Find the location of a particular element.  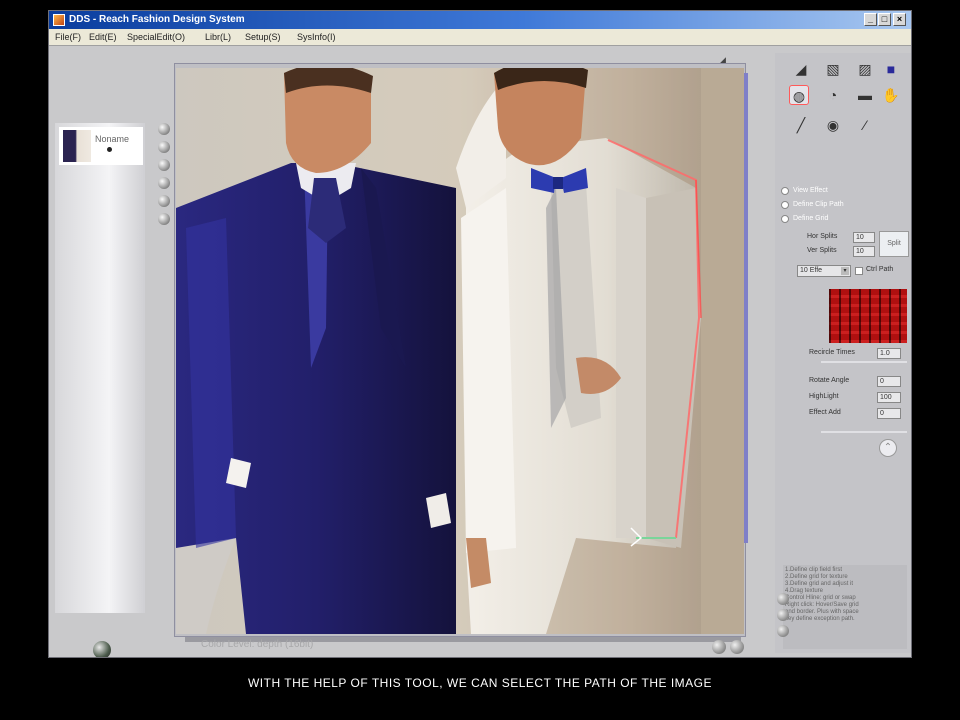

thumbnail-label: Noname is located at coordinates (112, 139).